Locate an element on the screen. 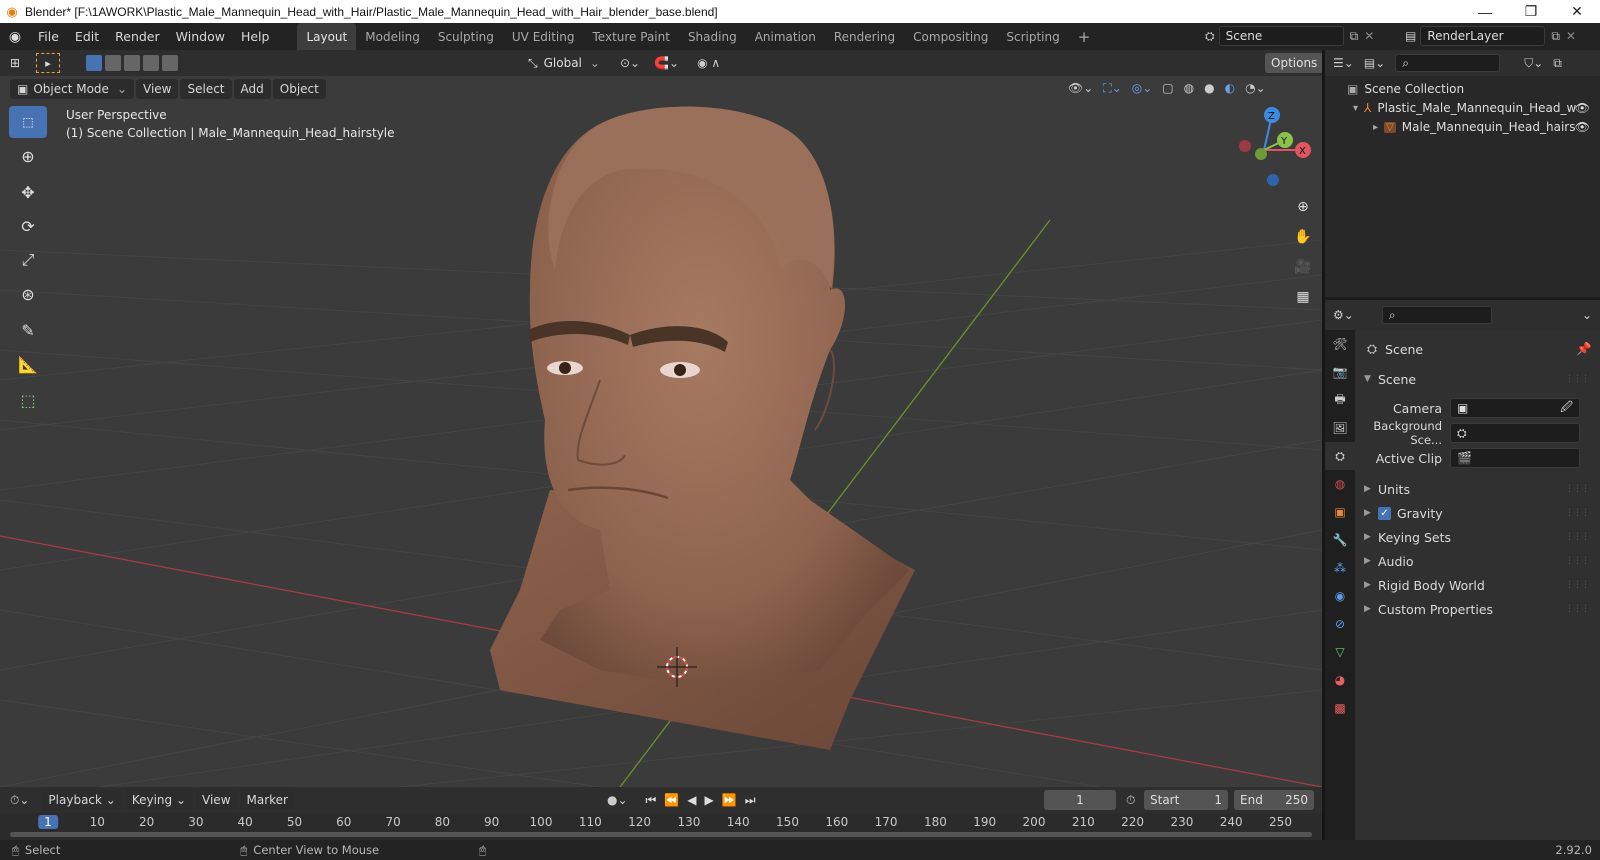  eyedropper-icon: 🖉 is located at coordinates (1566, 408).